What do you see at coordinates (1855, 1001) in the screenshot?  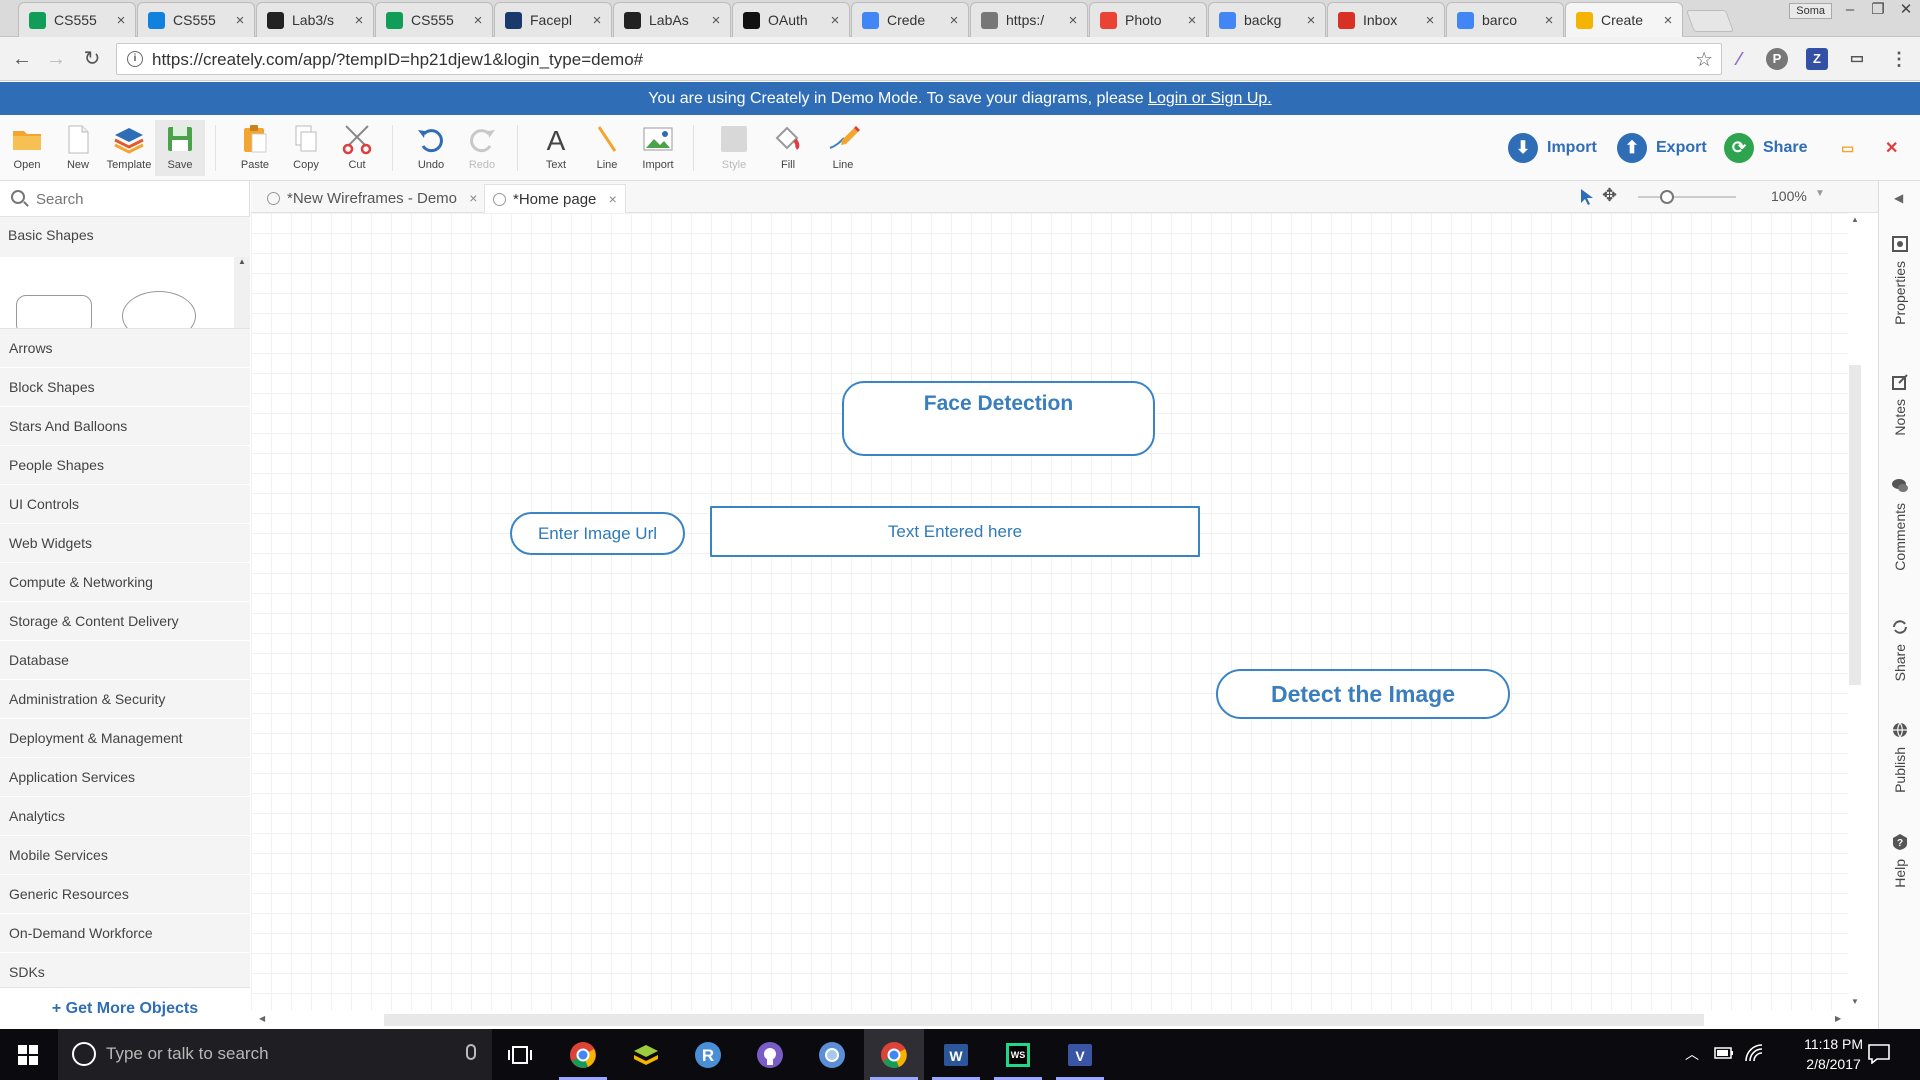 I see `scroll-down-icon: ▼` at bounding box center [1855, 1001].